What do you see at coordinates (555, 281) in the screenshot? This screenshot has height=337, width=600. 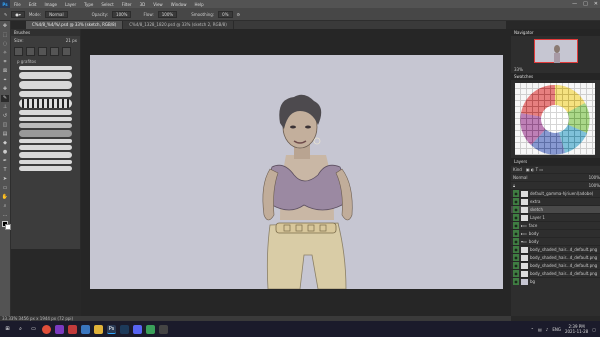 I see `layer-row: ◉ bg` at bounding box center [555, 281].